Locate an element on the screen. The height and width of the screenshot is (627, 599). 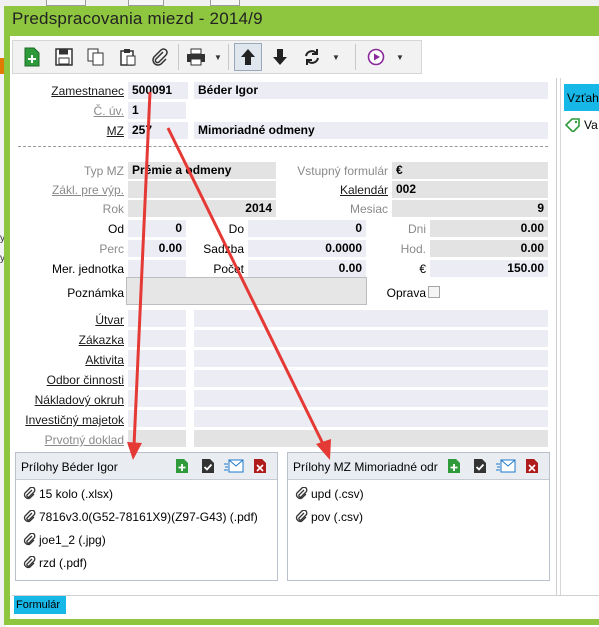
attachment-item: 15 kolo (.xlsx) is located at coordinates (68, 494).